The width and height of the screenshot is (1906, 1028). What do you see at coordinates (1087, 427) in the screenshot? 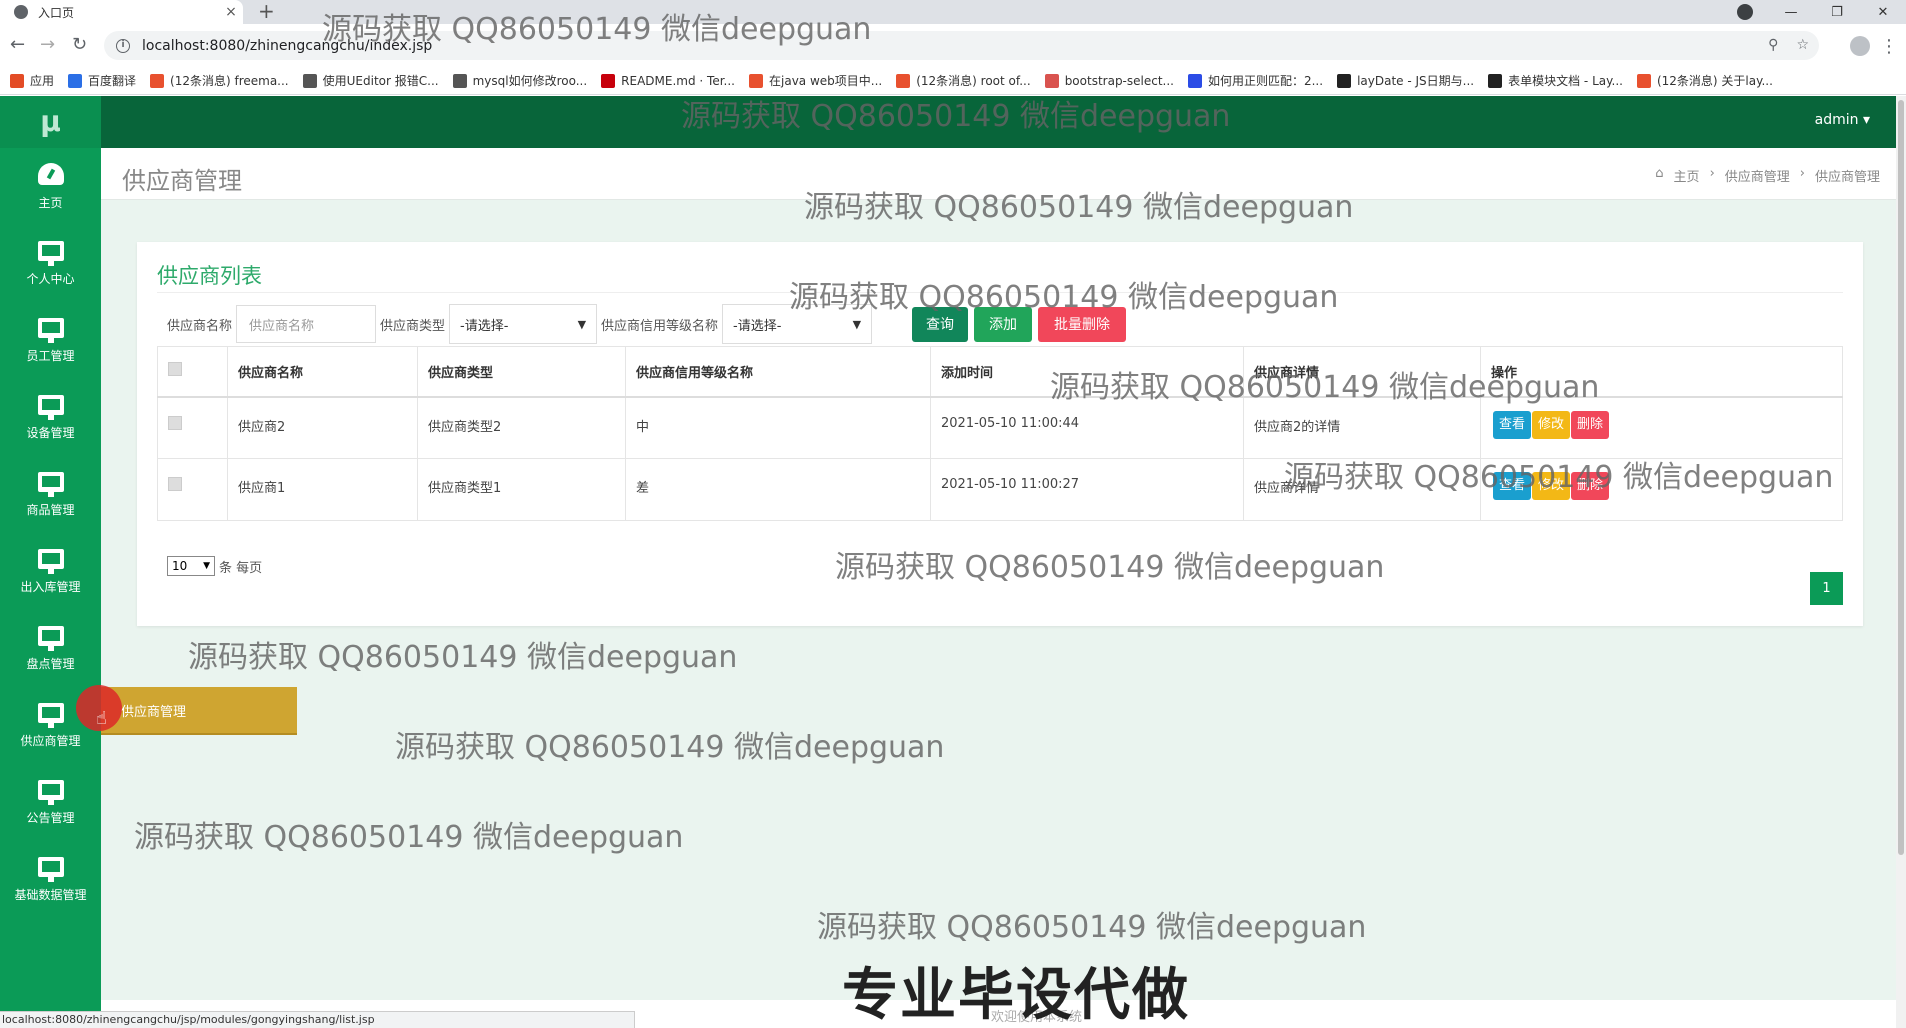
I see `cell-add-time: 2021-05-10 11:00:44` at bounding box center [1087, 427].